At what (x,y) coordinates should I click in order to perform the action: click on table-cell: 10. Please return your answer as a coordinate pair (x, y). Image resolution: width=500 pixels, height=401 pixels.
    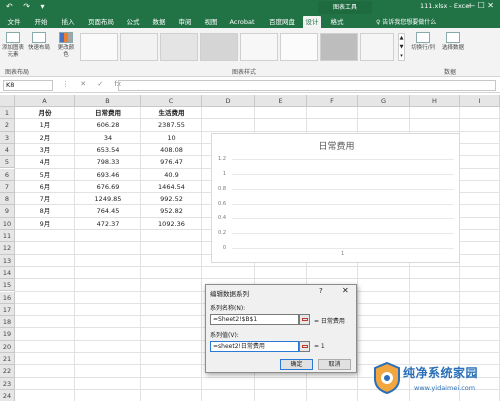
    Looking at the image, I should click on (171, 138).